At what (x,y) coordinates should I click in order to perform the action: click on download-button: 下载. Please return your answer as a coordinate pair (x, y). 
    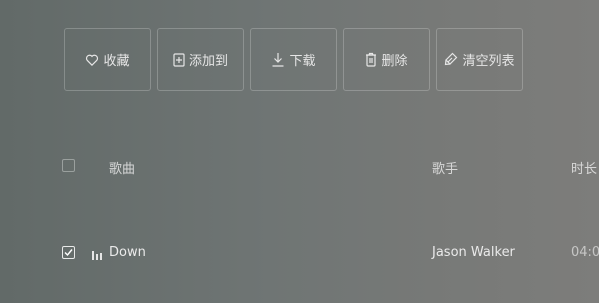
    Looking at the image, I should click on (293, 59).